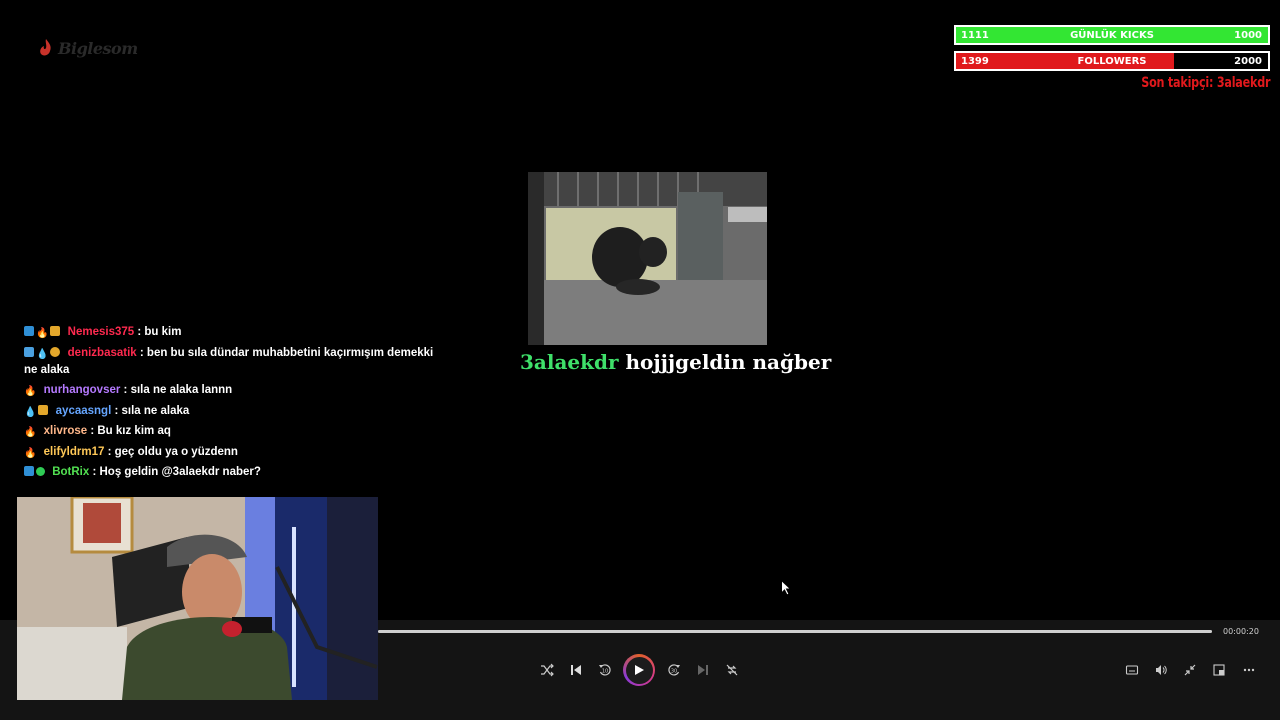  I want to click on time-display: 00:00:20, so click(1241, 631).